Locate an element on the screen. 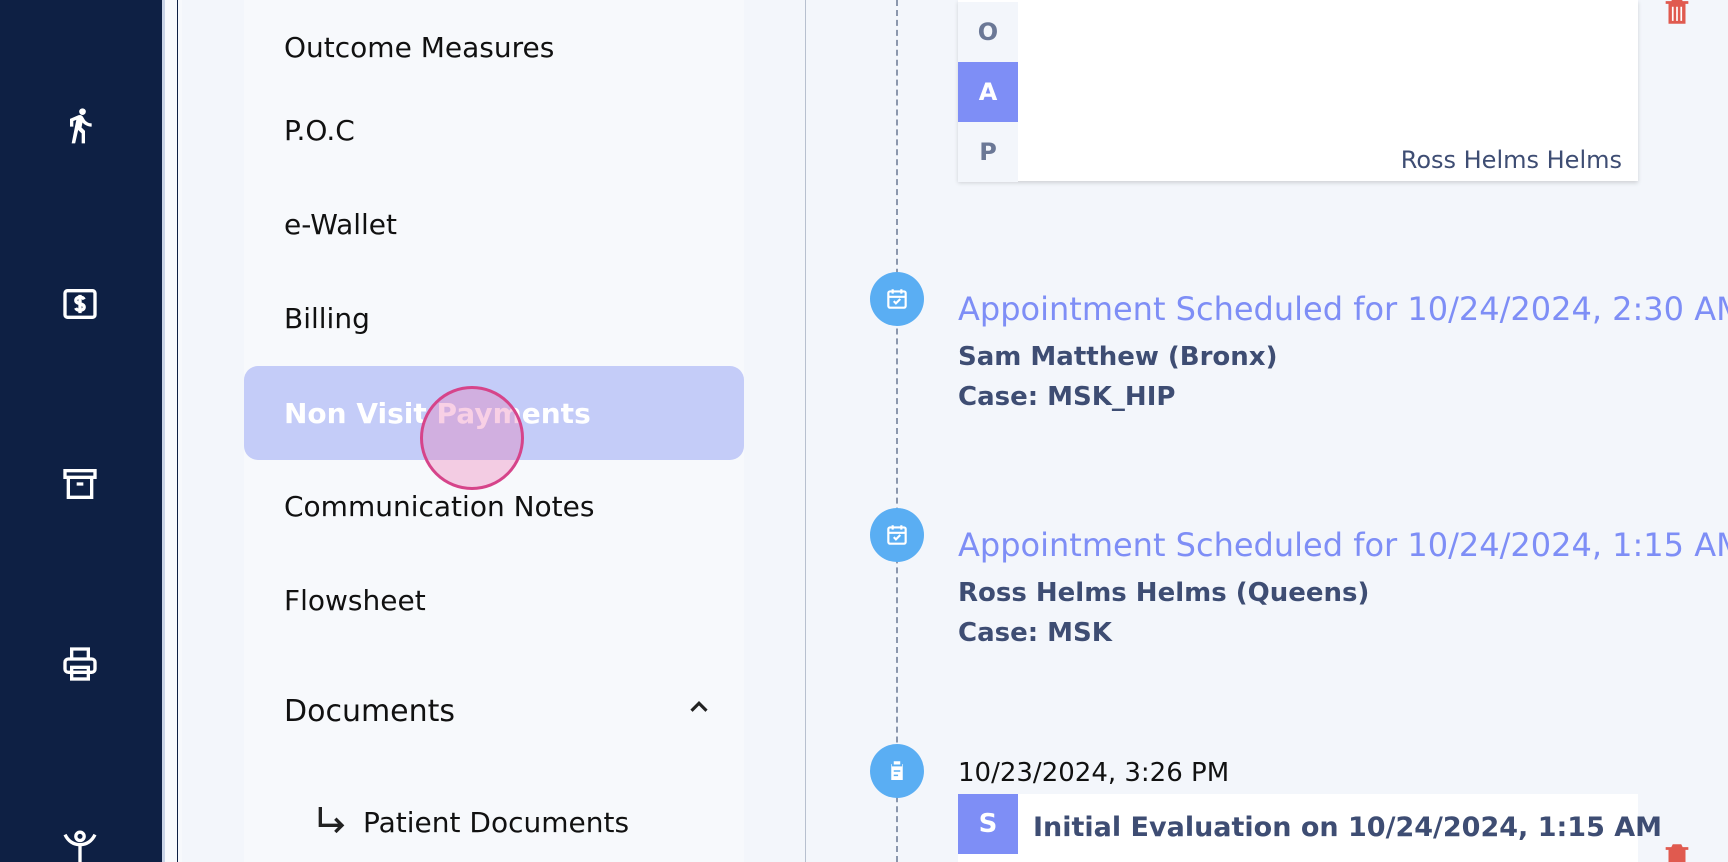 The height and width of the screenshot is (862, 1728). menu-item-flowsheet: Flowsheet is located at coordinates (494, 600).